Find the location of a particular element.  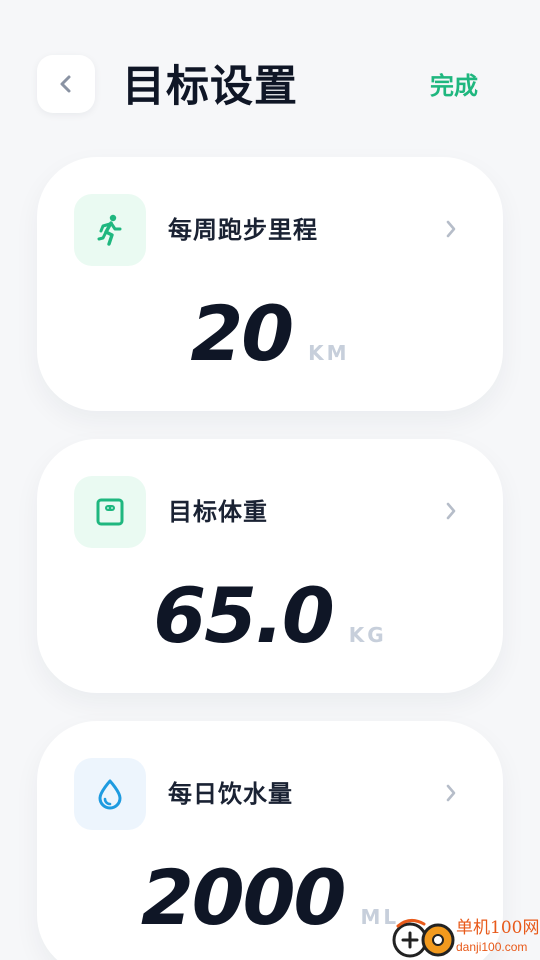

goal-unit: KG is located at coordinates (367, 635).